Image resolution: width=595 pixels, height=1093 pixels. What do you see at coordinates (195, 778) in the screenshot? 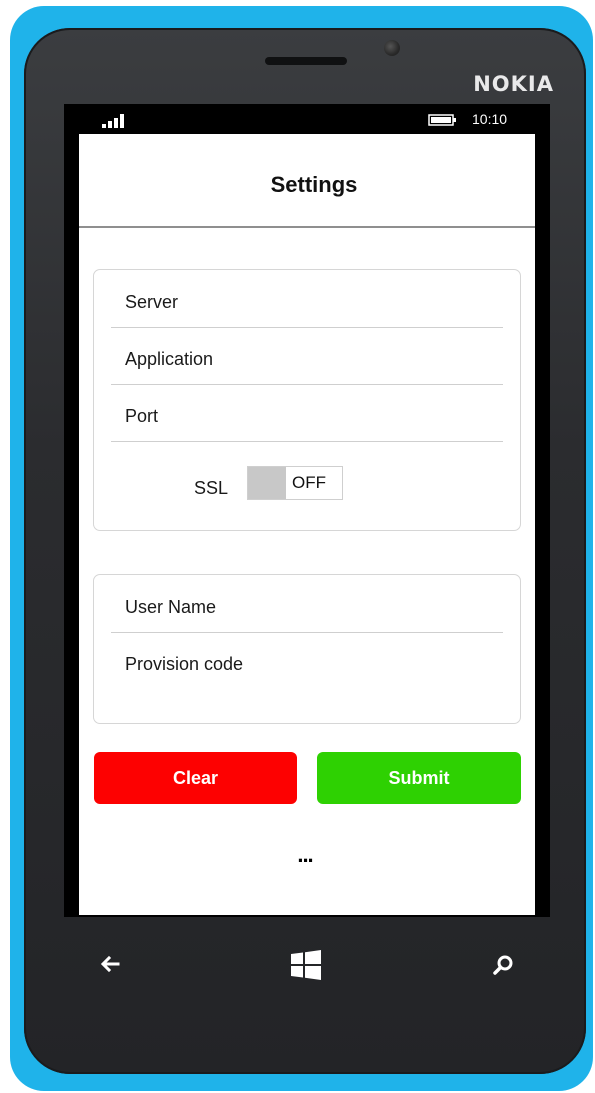
I see `clear-button: Clear` at bounding box center [195, 778].